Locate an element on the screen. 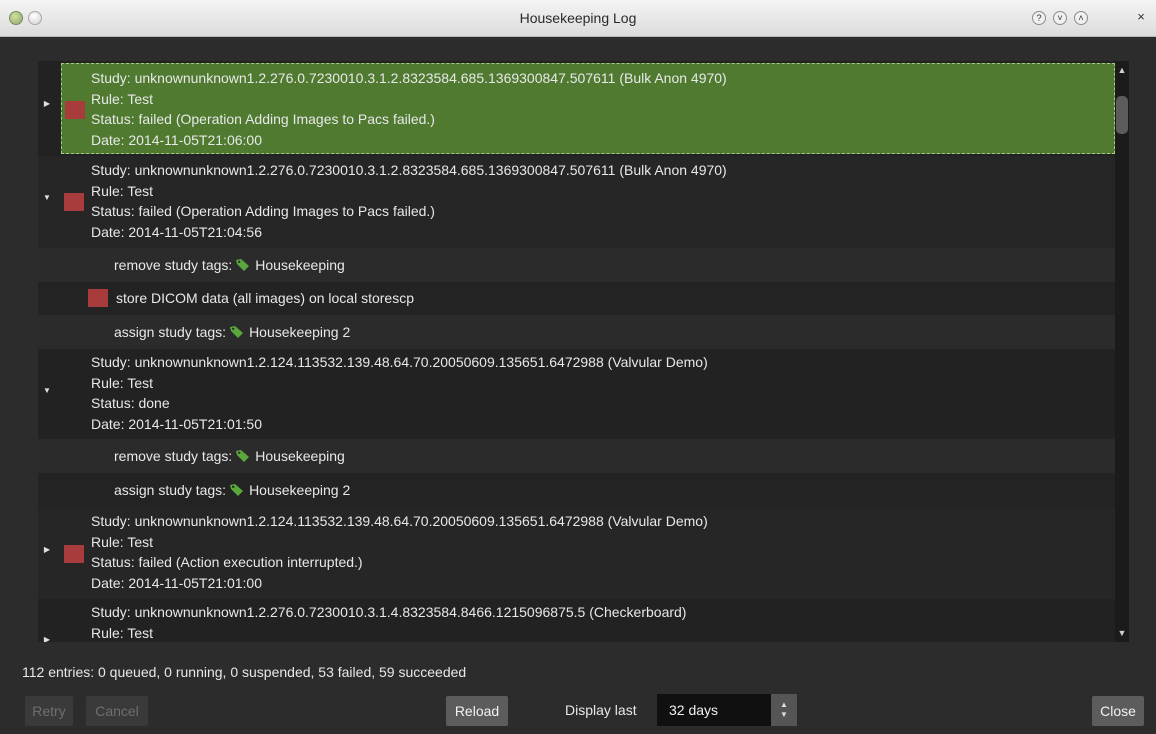  help-icon: ? is located at coordinates (1039, 18).